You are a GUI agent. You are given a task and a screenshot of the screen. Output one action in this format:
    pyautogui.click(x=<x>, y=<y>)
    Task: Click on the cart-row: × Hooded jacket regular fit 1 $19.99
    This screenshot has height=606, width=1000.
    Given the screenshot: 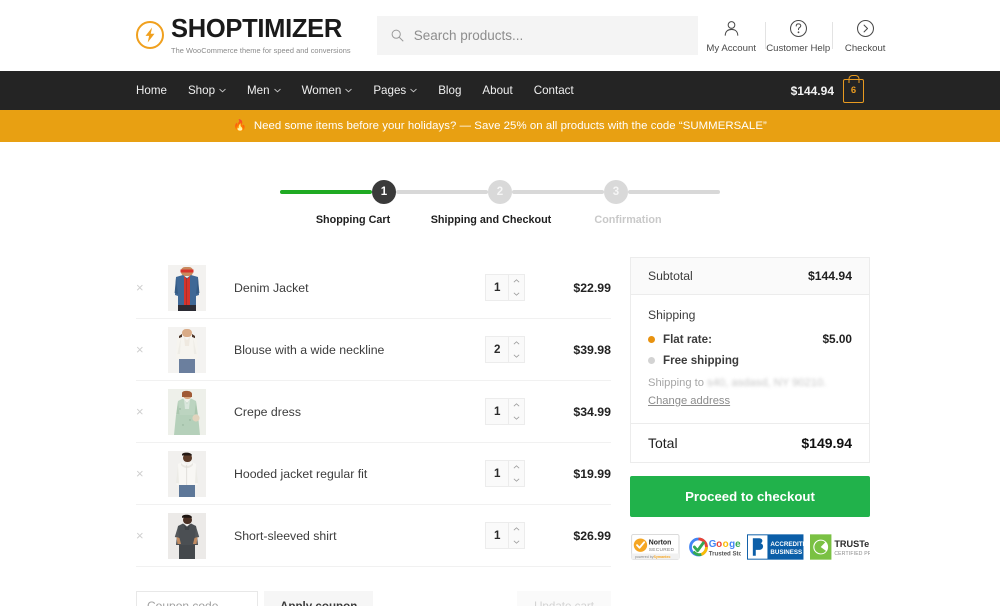 What is the action you would take?
    pyautogui.click(x=373, y=474)
    